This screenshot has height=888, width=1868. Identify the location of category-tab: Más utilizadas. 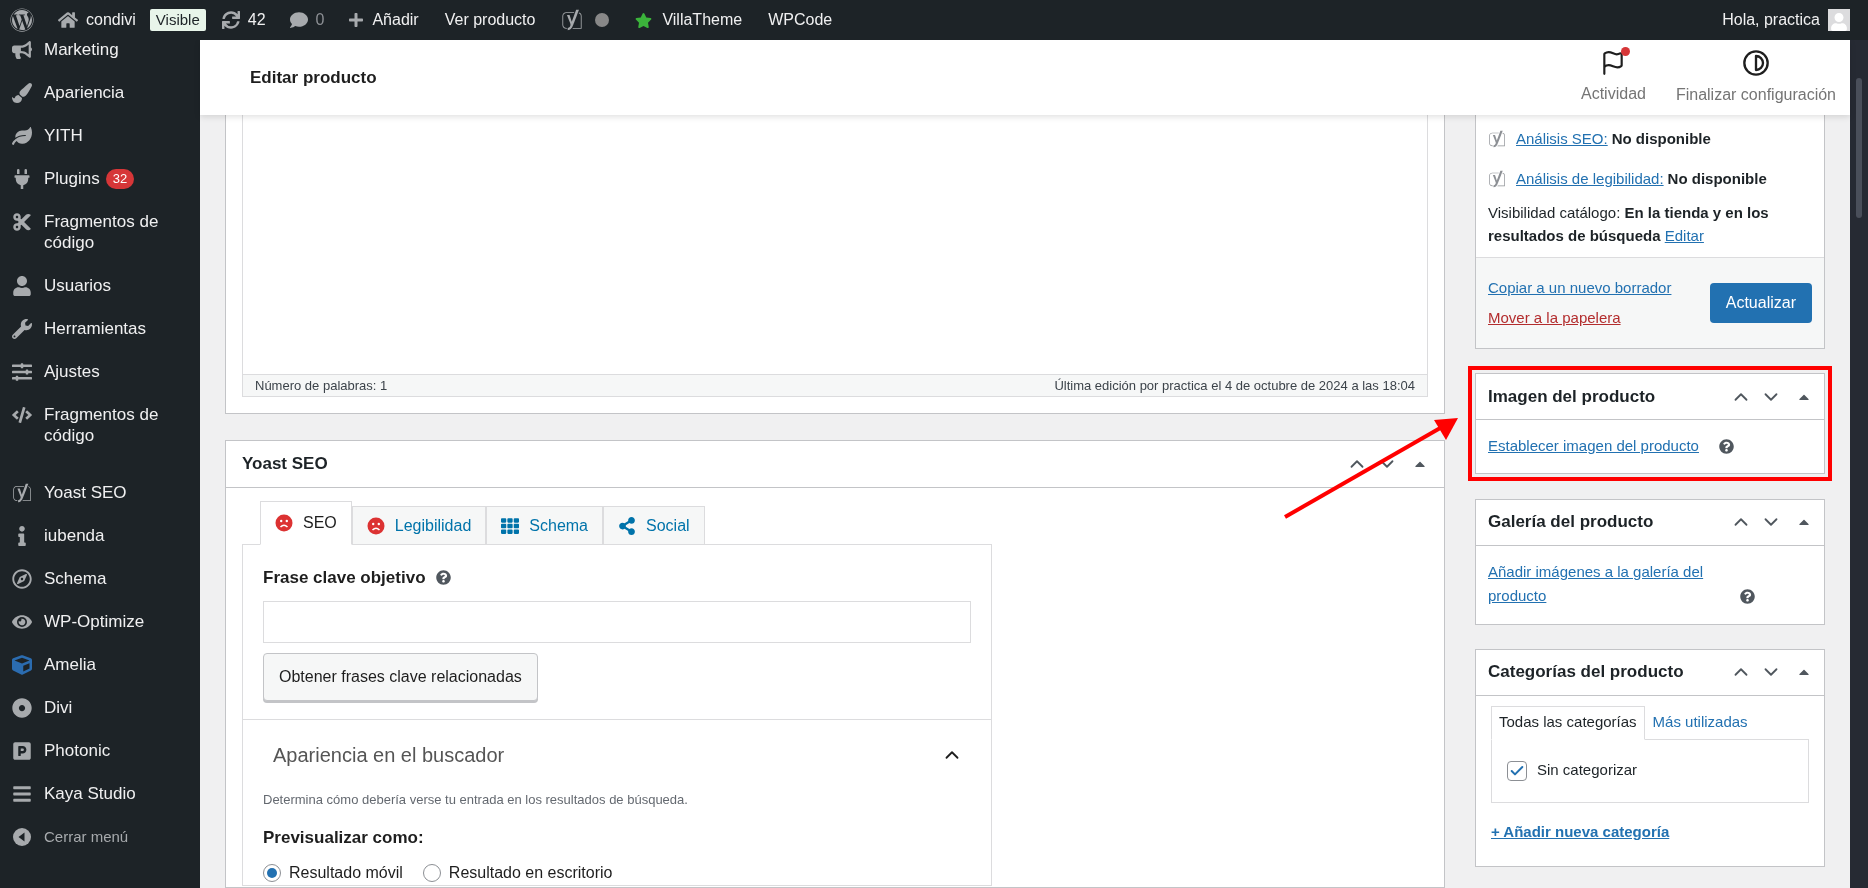
(1700, 722).